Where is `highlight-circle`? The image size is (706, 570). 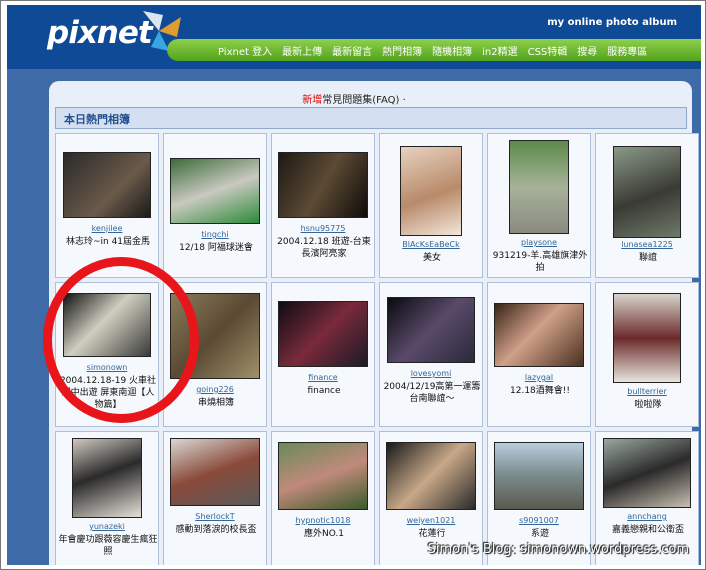
highlight-circle is located at coordinates (121, 340).